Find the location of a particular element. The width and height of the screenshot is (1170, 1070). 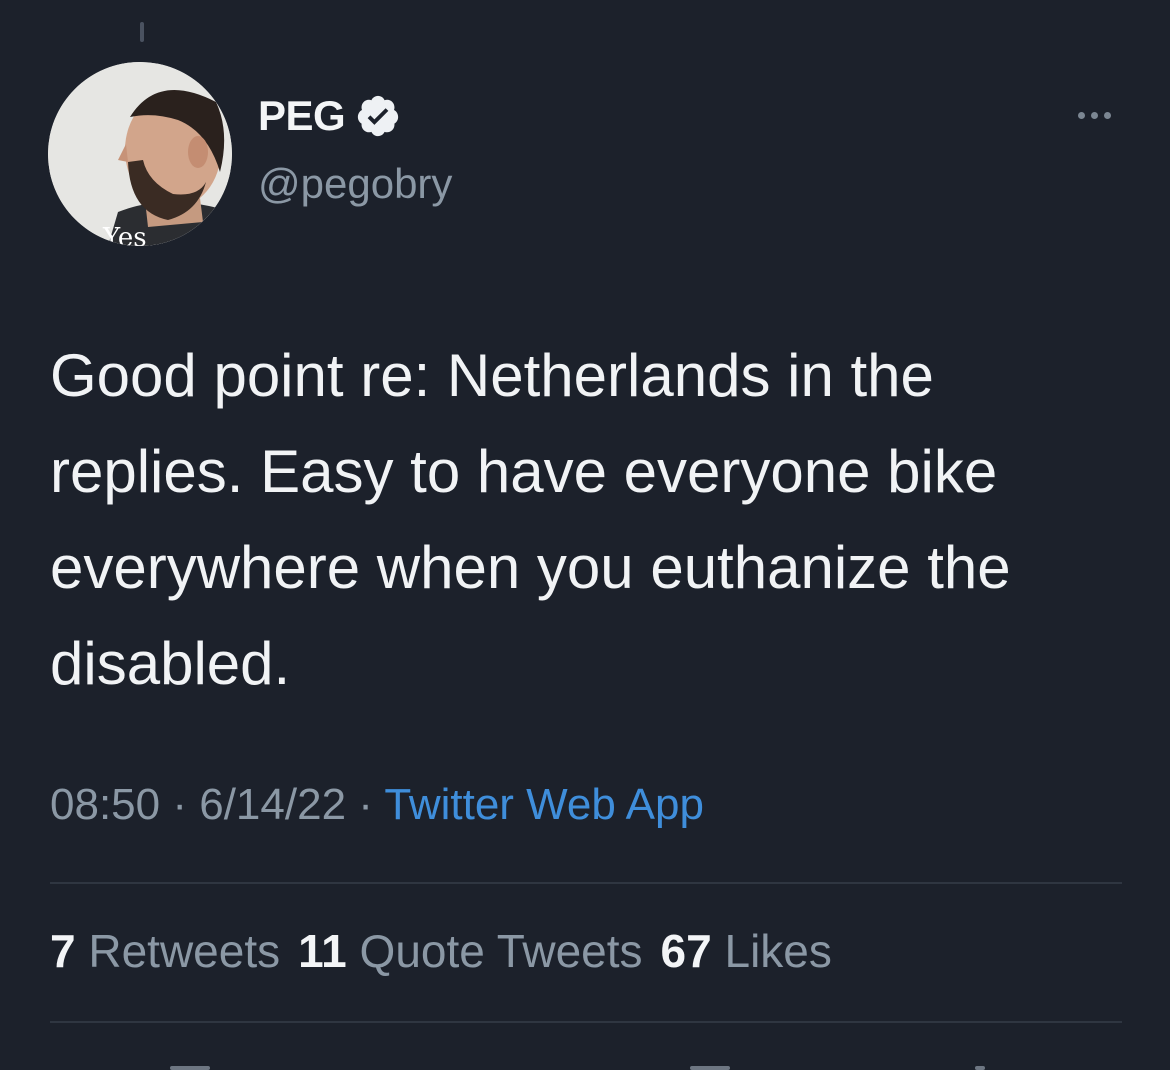

retweets-label: Retweets is located at coordinates (184, 951).